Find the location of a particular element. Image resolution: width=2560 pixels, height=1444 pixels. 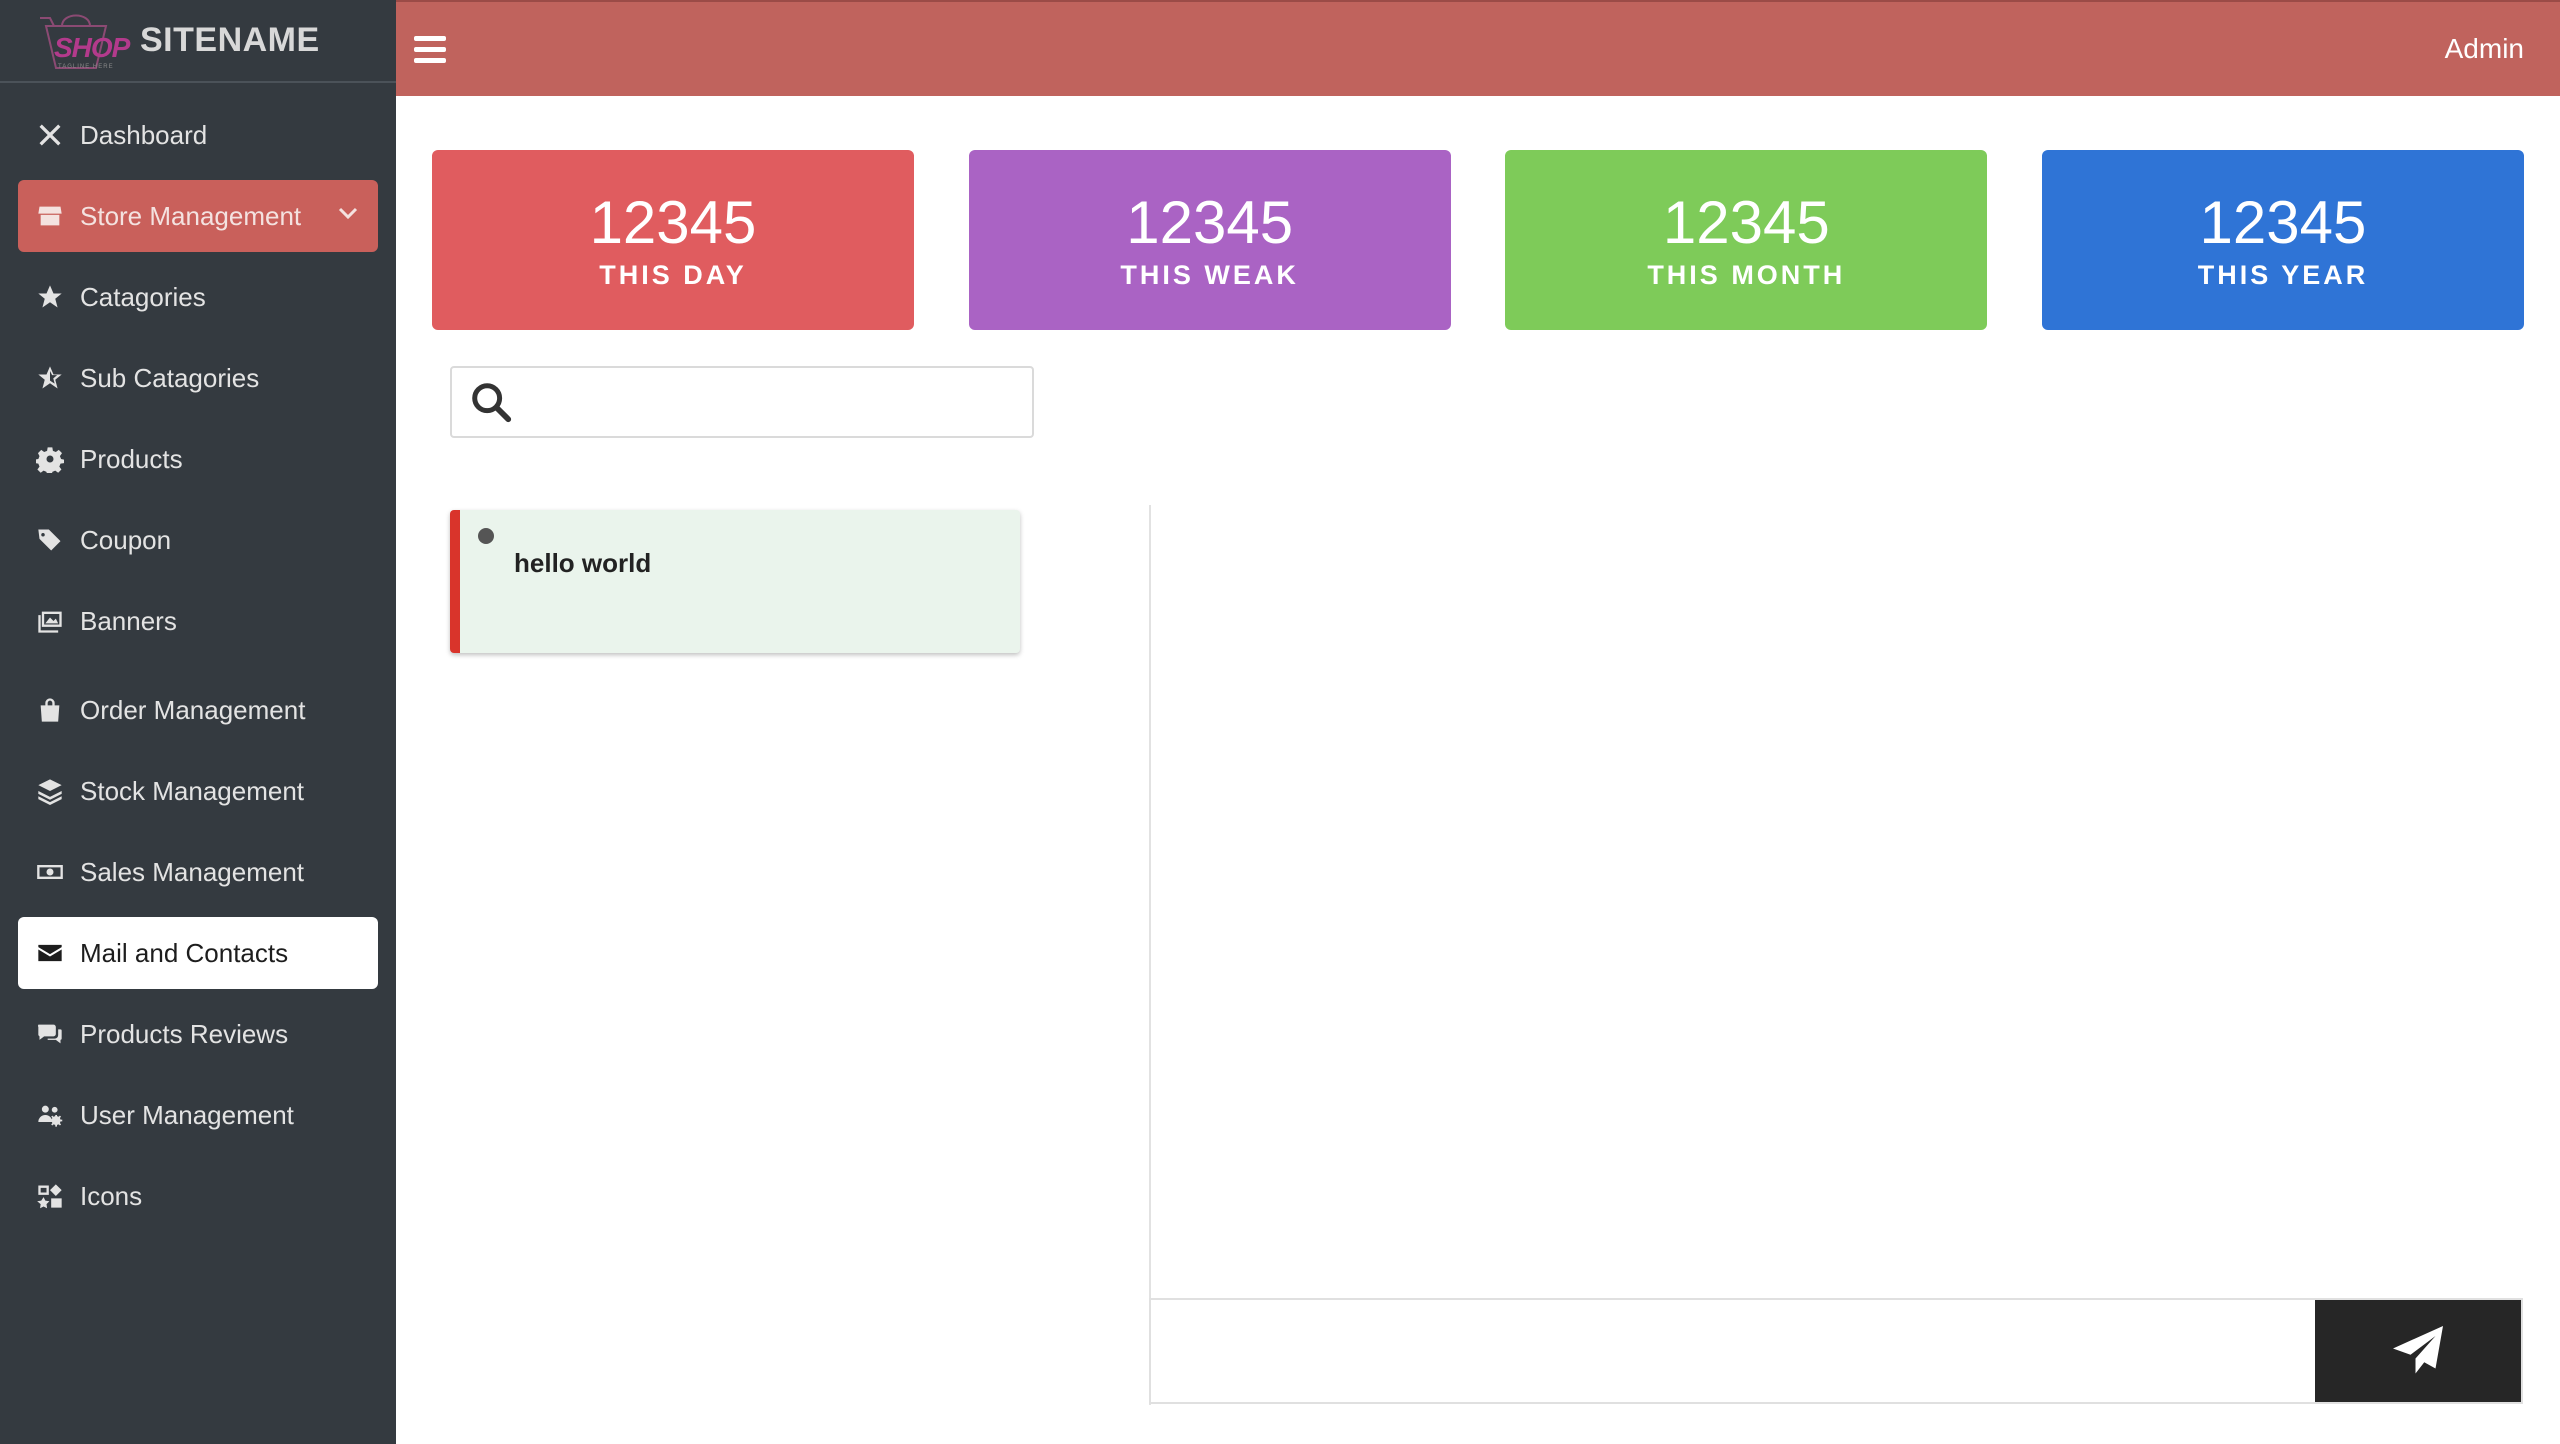

unread-dot-icon is located at coordinates (486, 536).